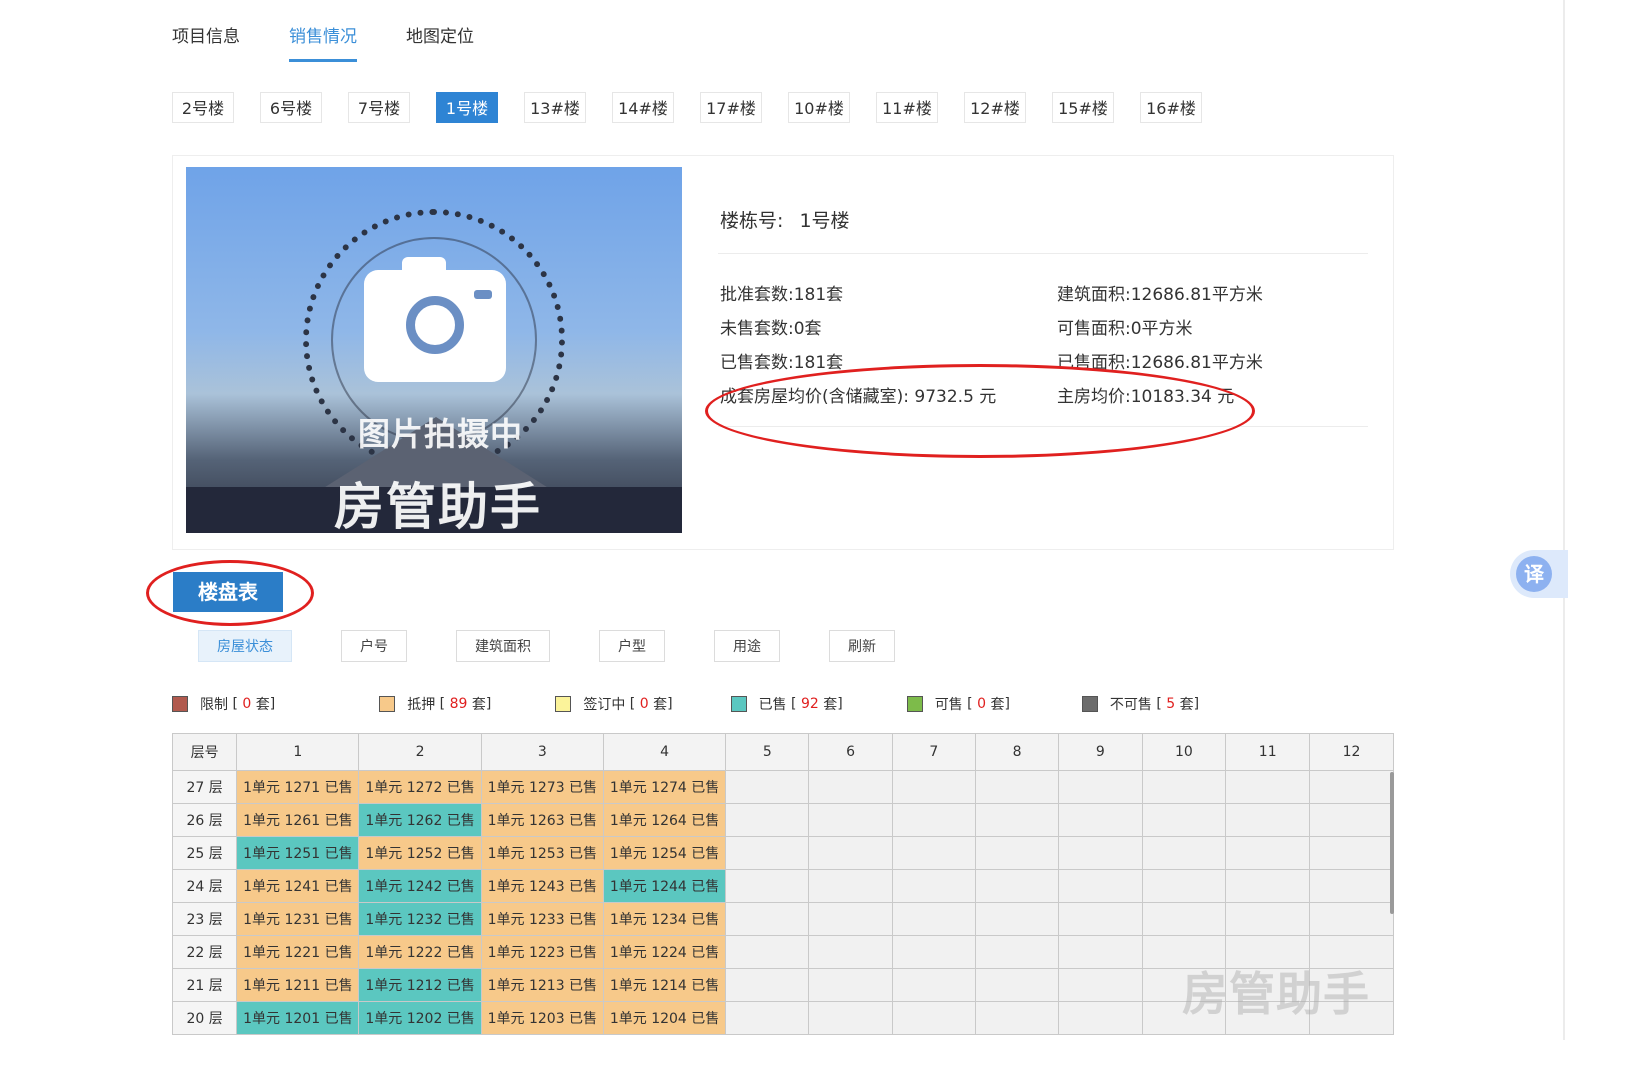 This screenshot has width=1628, height=1080. What do you see at coordinates (223, 704) in the screenshot?
I see `legend-item: 限制 [ 0 套]` at bounding box center [223, 704].